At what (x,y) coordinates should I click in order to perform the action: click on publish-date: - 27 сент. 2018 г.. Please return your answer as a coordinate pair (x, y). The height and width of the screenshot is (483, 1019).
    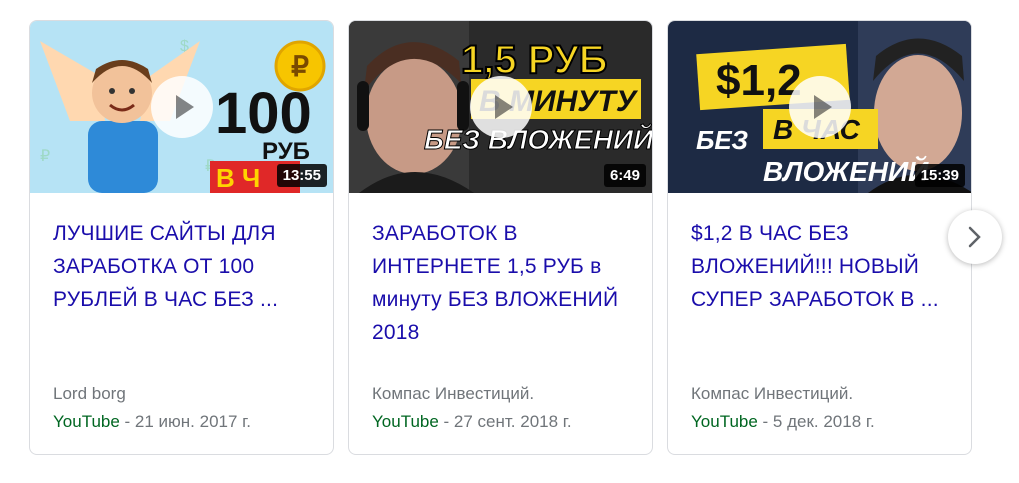
    Looking at the image, I should click on (505, 421).